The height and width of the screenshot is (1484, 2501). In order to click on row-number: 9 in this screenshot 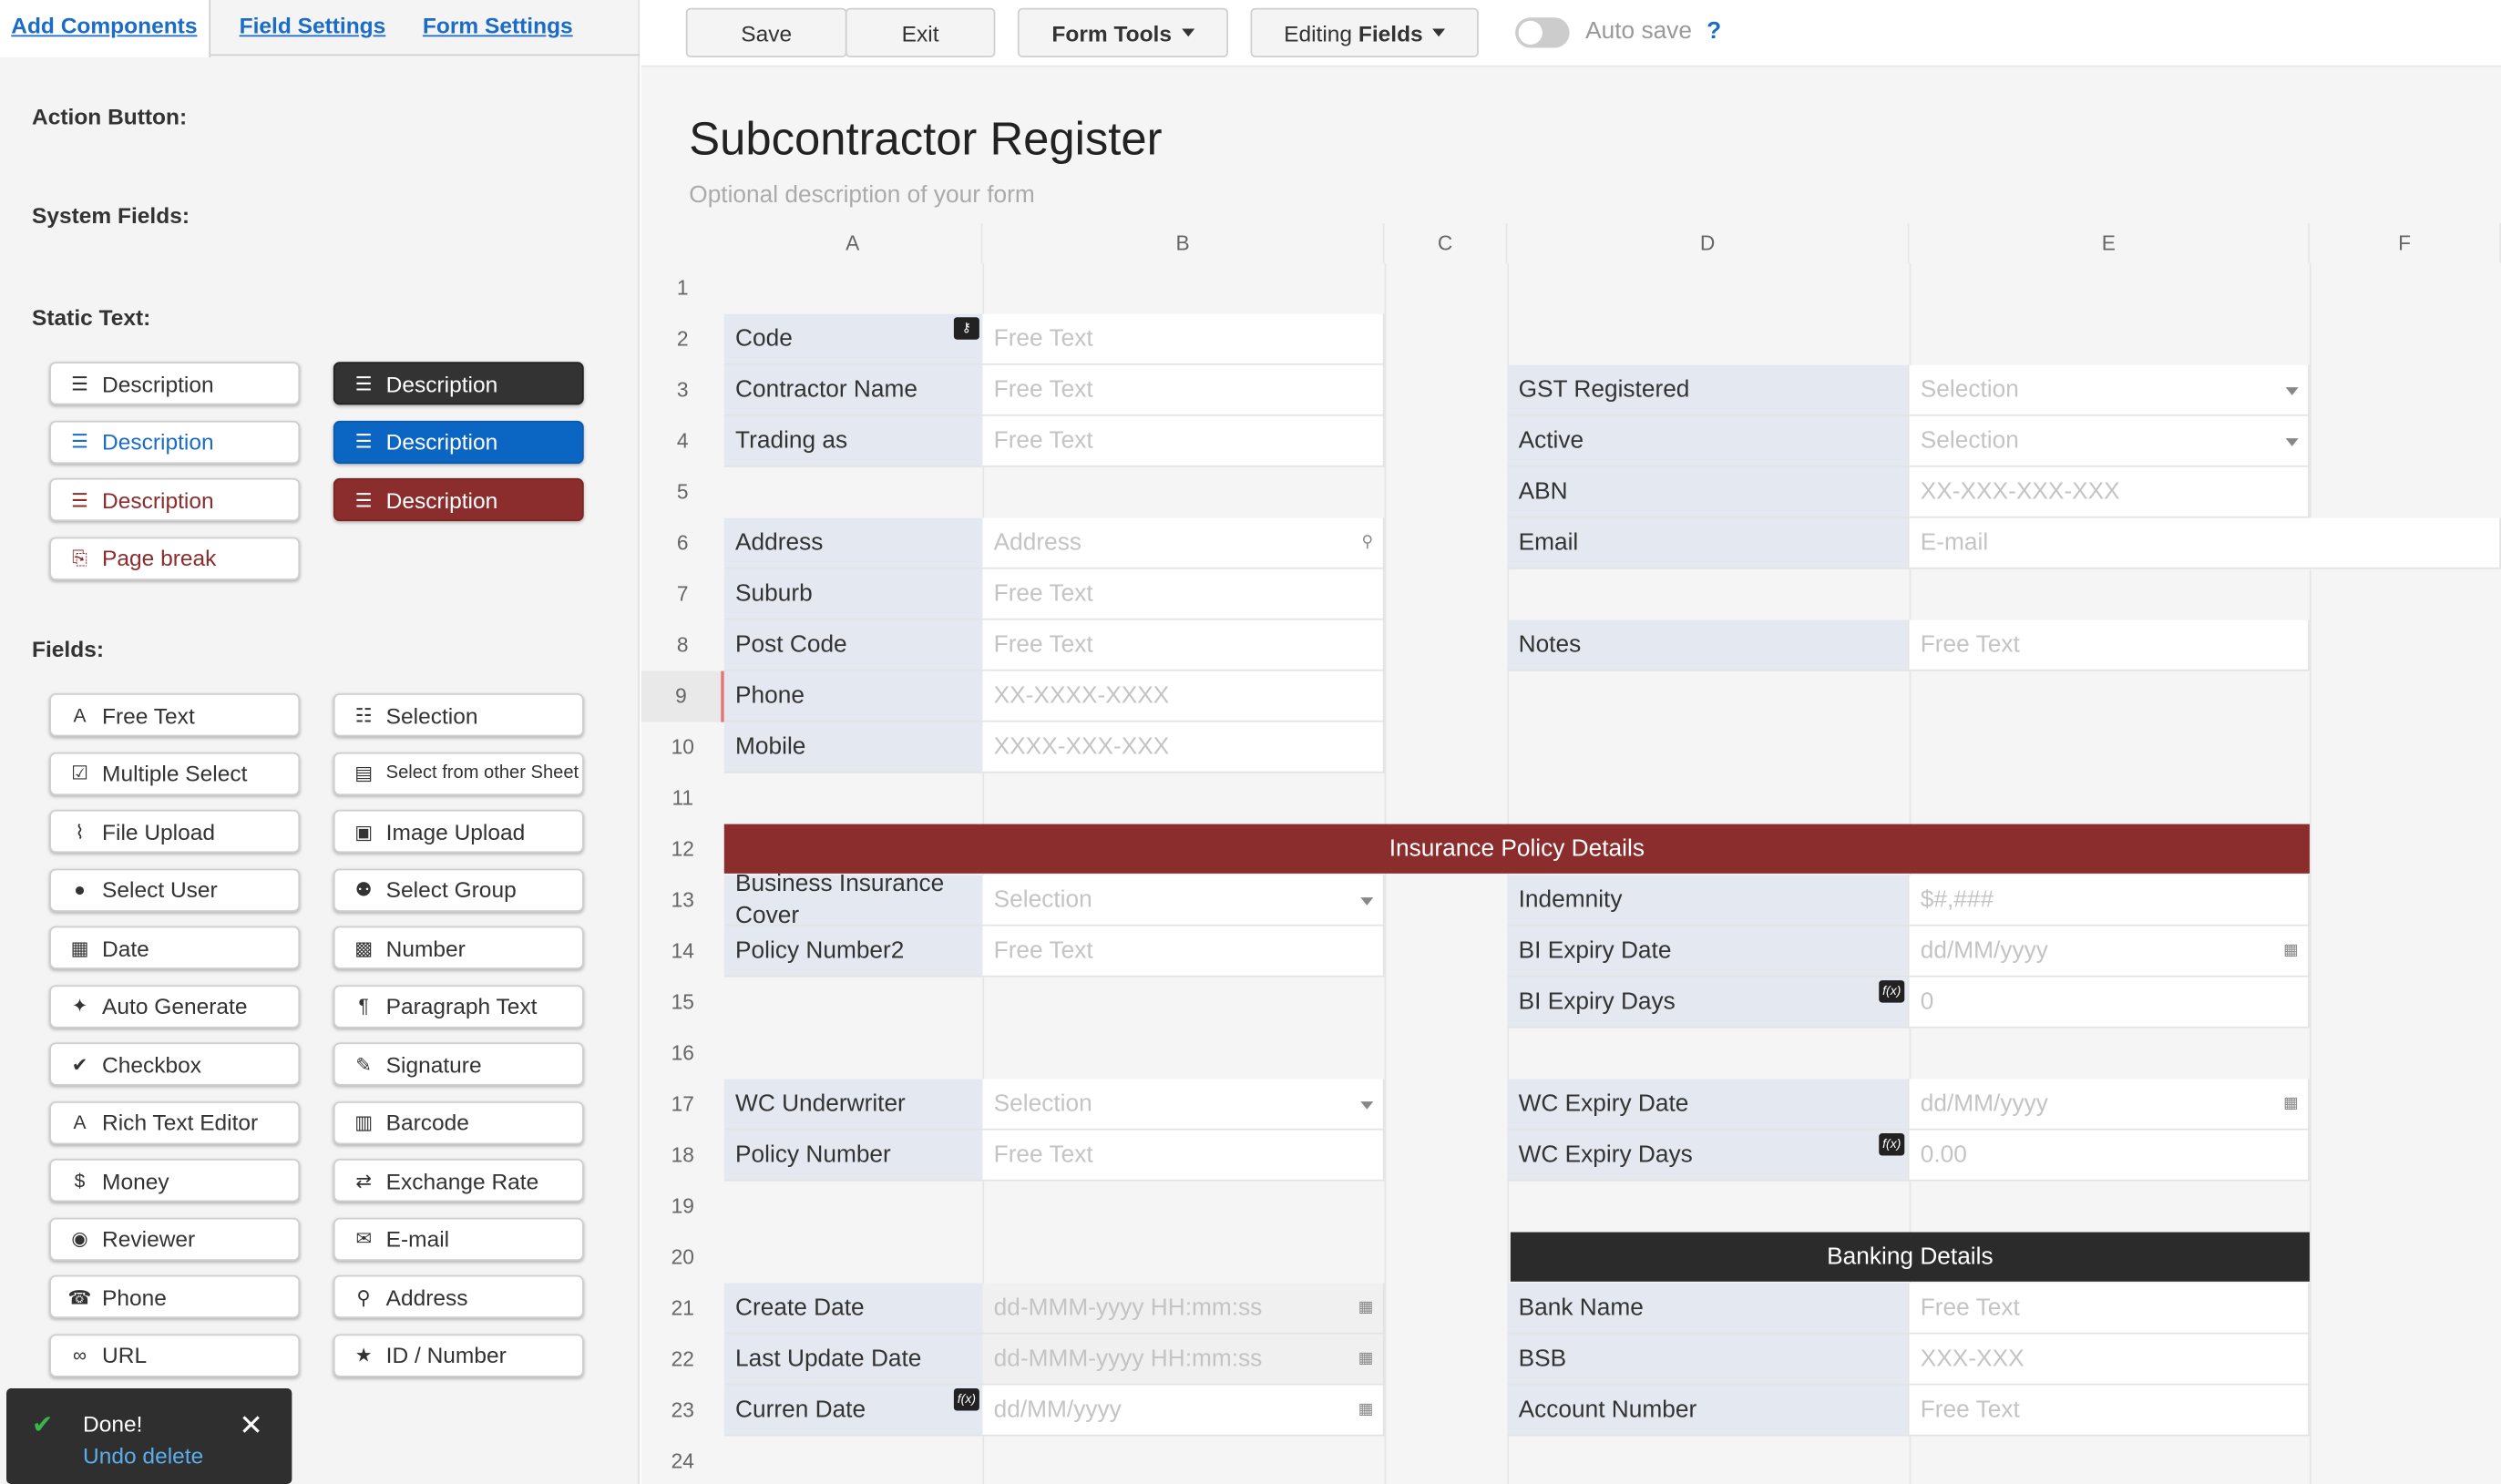, I will do `click(682, 696)`.